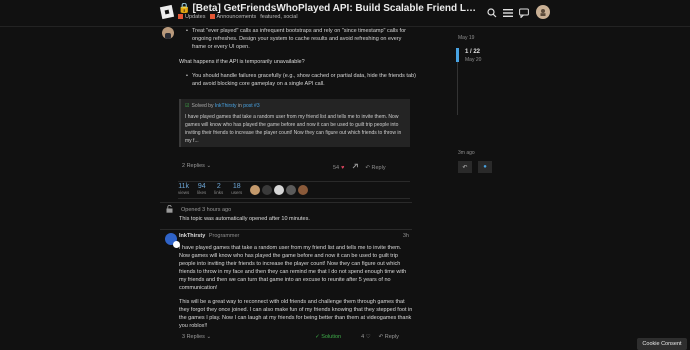  Describe the element at coordinates (355, 167) in the screenshot. I see `link-icon` at that location.